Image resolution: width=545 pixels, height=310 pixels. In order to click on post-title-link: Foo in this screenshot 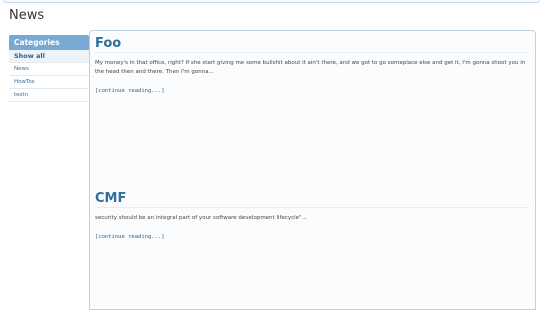, I will do `click(312, 44)`.